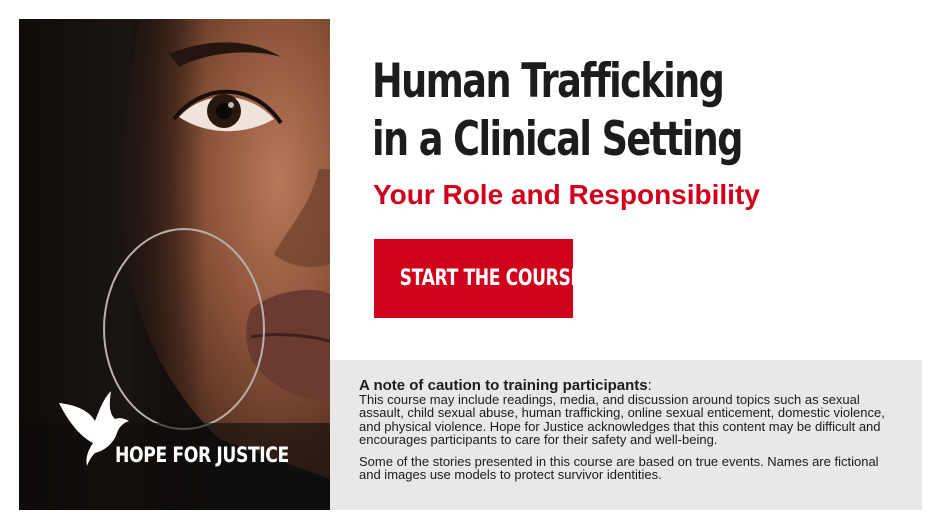 The width and height of the screenshot is (940, 528). I want to click on hope-for-justice-logo: HOPE FOR JUSTICE, so click(179, 436).